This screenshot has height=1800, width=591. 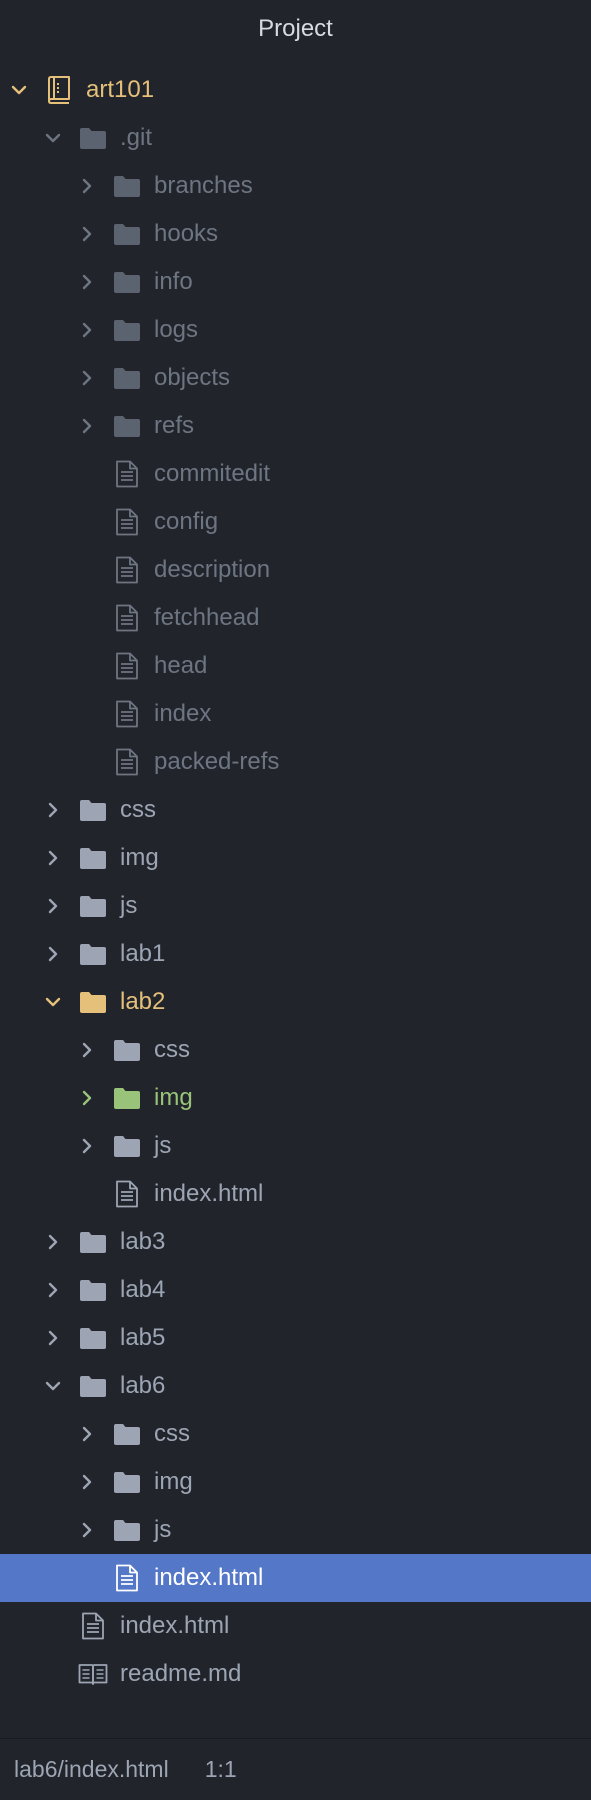 What do you see at coordinates (143, 1289) in the screenshot?
I see `tree-item-label: lab4` at bounding box center [143, 1289].